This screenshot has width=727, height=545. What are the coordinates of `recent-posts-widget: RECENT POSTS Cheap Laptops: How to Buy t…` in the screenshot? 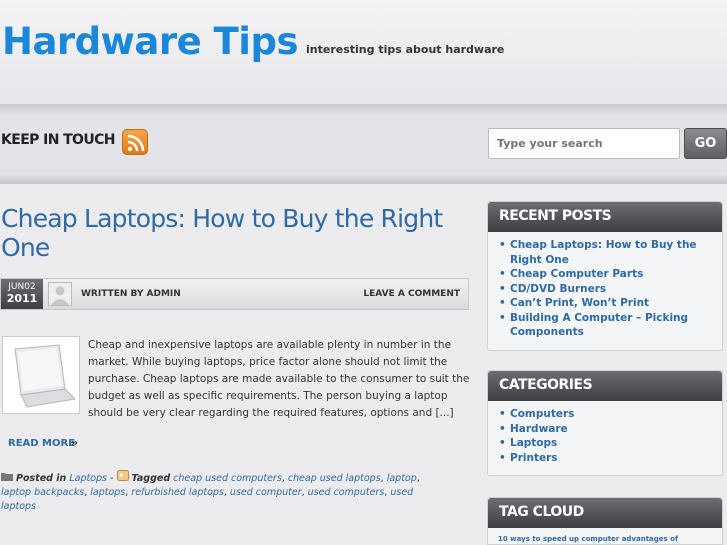 It's located at (605, 276).